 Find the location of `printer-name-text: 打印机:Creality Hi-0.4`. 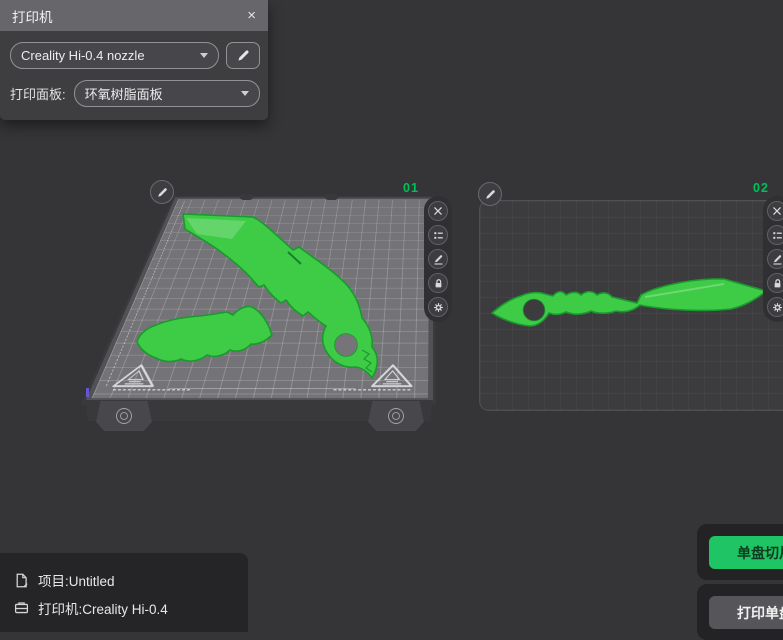

printer-name-text: 打印机:Creality Hi-0.4 is located at coordinates (103, 609).